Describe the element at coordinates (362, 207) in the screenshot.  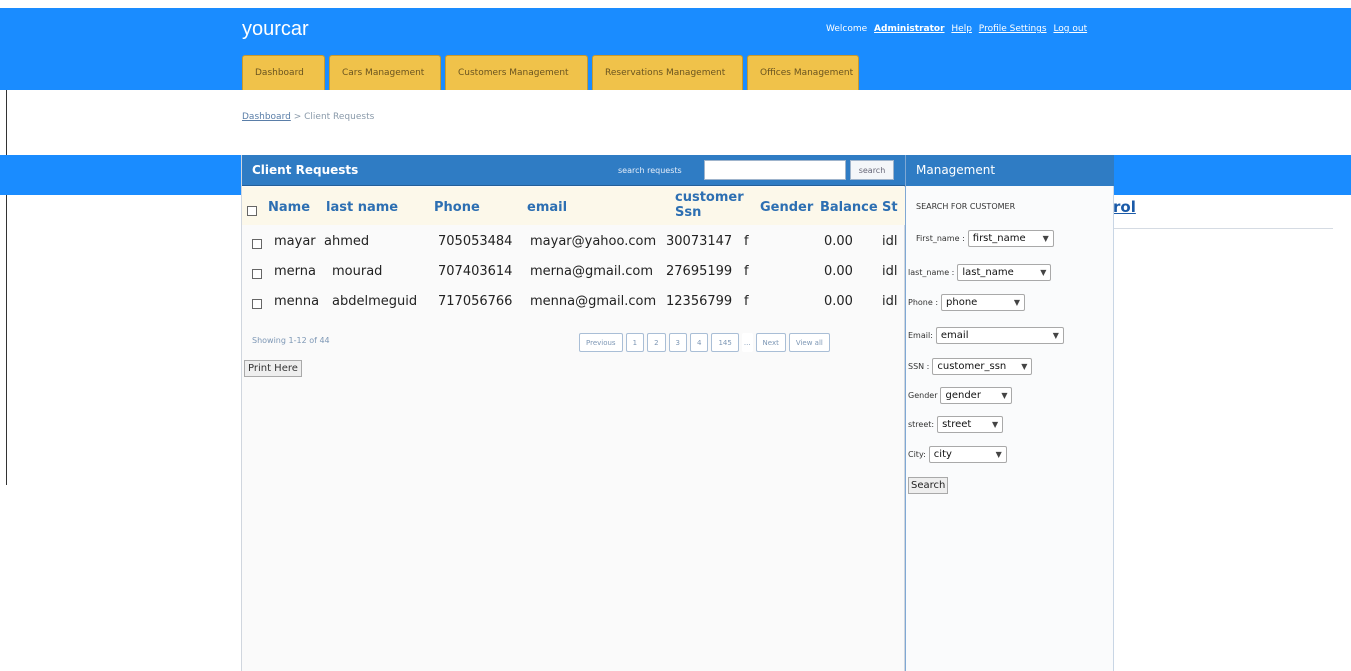
I see `col-last-name: last name` at that location.